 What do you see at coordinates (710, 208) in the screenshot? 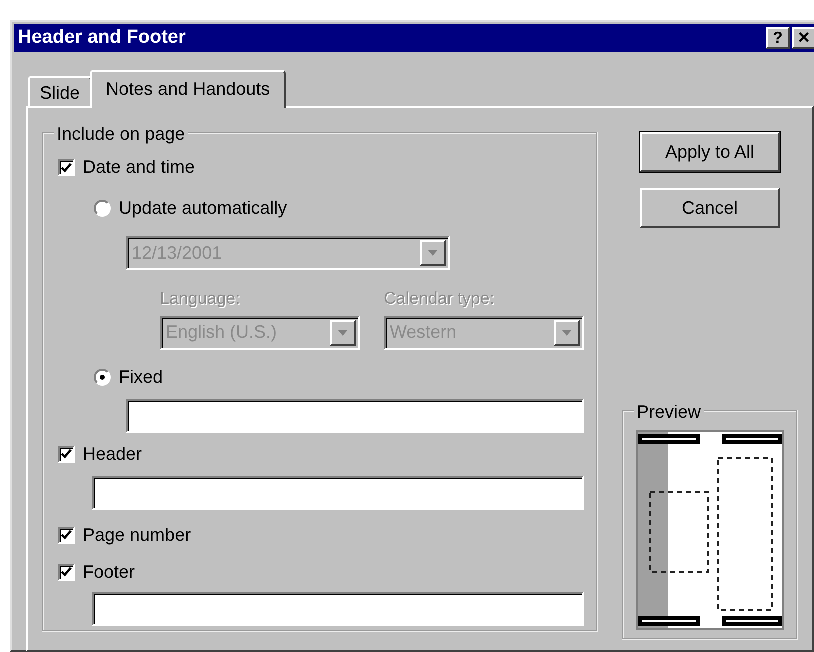
I see `dialog-button: Cancel` at bounding box center [710, 208].